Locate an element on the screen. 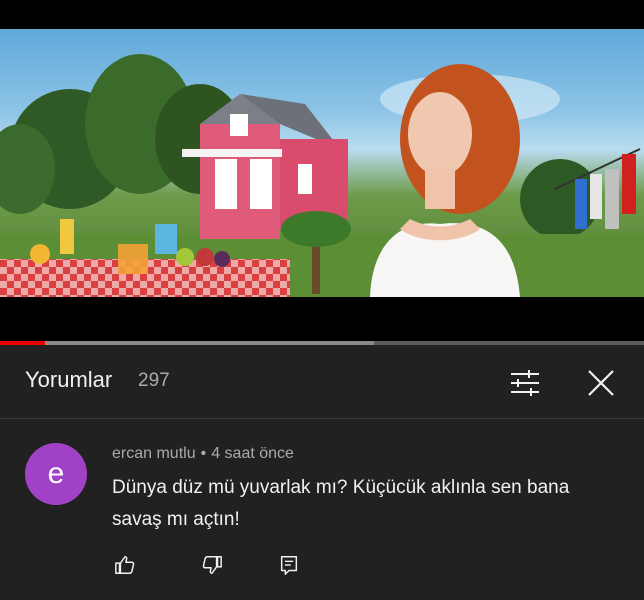 The height and width of the screenshot is (600, 644). comments-count: 297 is located at coordinates (154, 380).